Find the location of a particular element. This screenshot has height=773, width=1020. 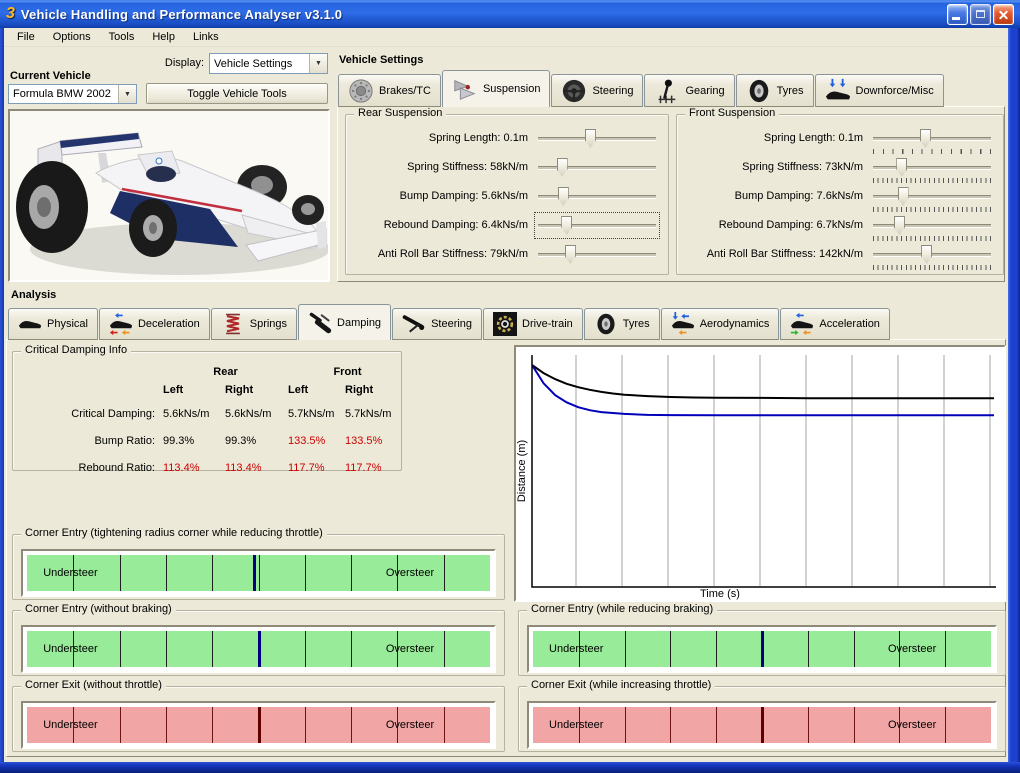

analysis-tab-drive-train: Drive-train is located at coordinates (533, 324).